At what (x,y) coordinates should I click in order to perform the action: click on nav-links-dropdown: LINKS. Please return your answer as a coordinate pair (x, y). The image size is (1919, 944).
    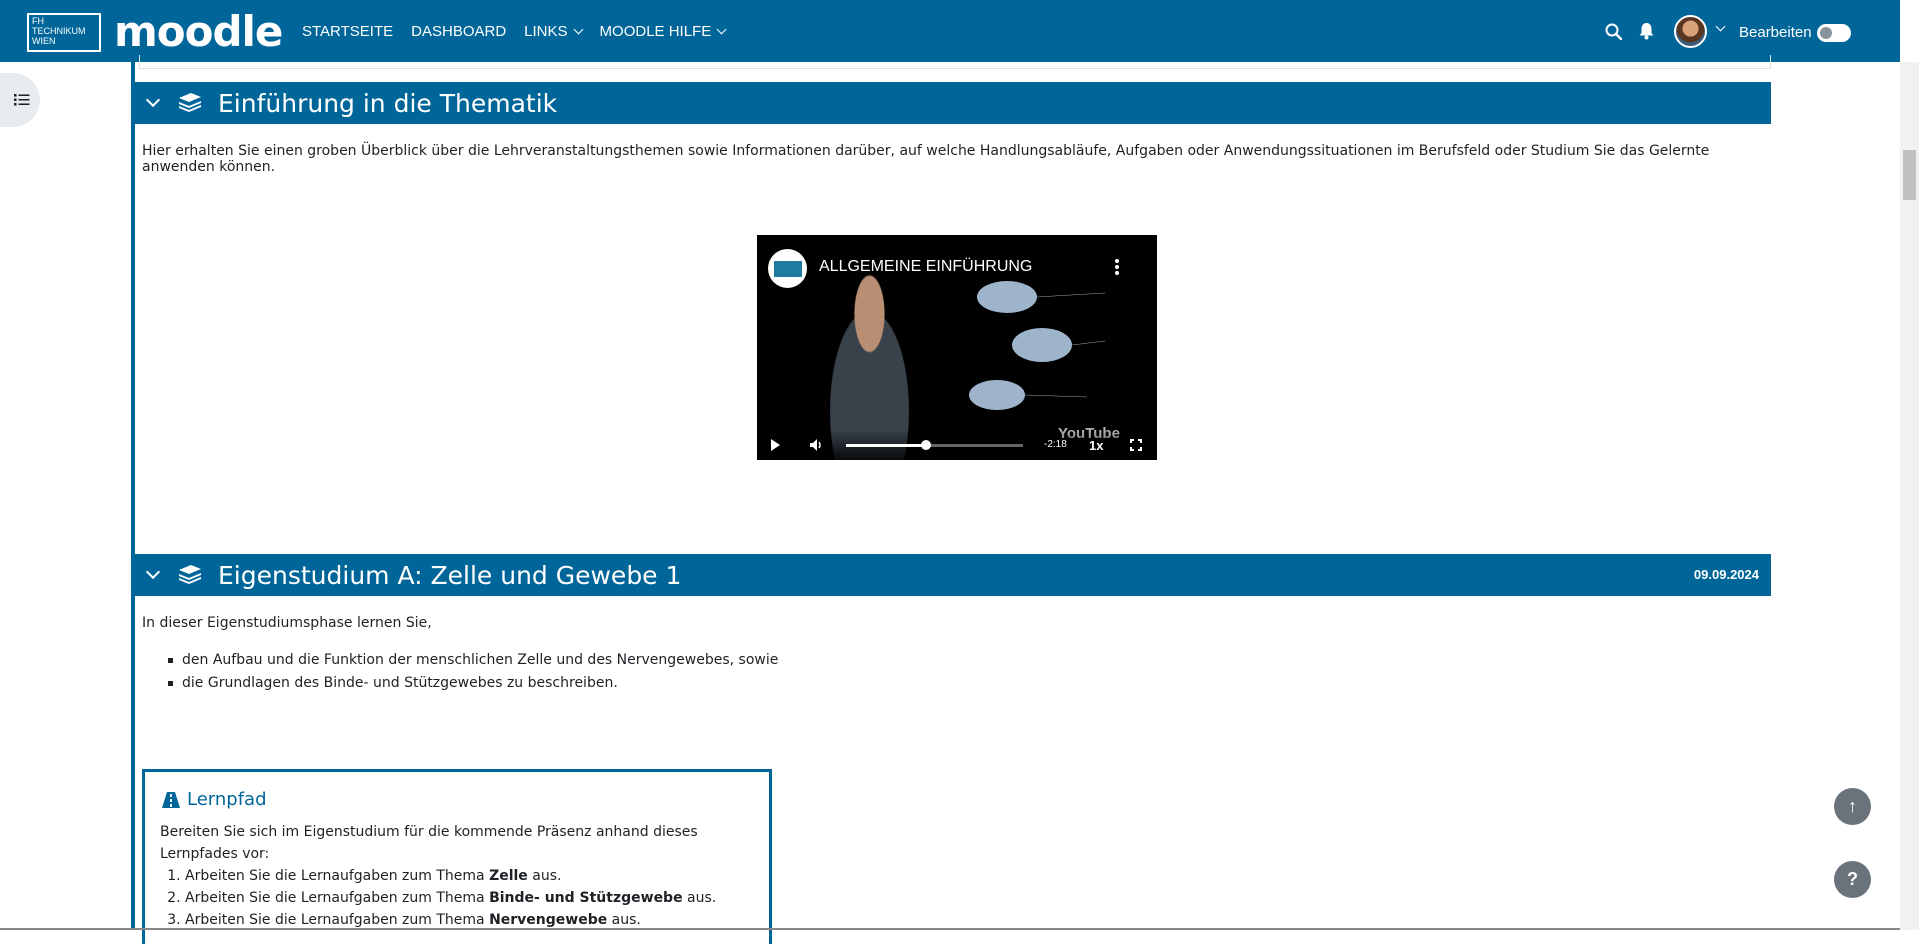
    Looking at the image, I should click on (553, 31).